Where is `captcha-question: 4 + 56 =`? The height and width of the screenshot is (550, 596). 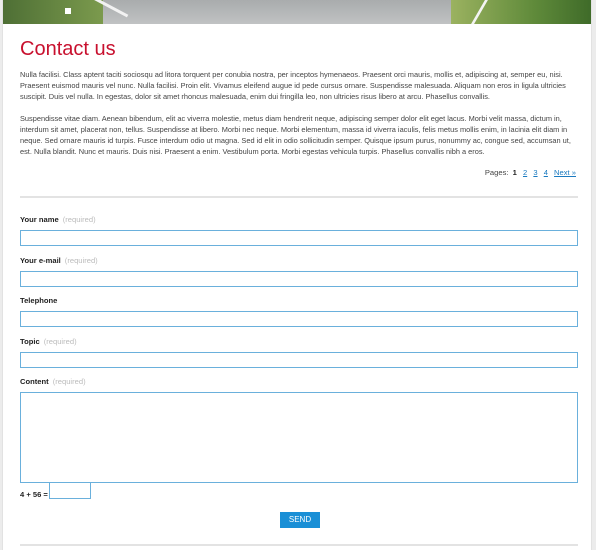 captcha-question: 4 + 56 = is located at coordinates (34, 494).